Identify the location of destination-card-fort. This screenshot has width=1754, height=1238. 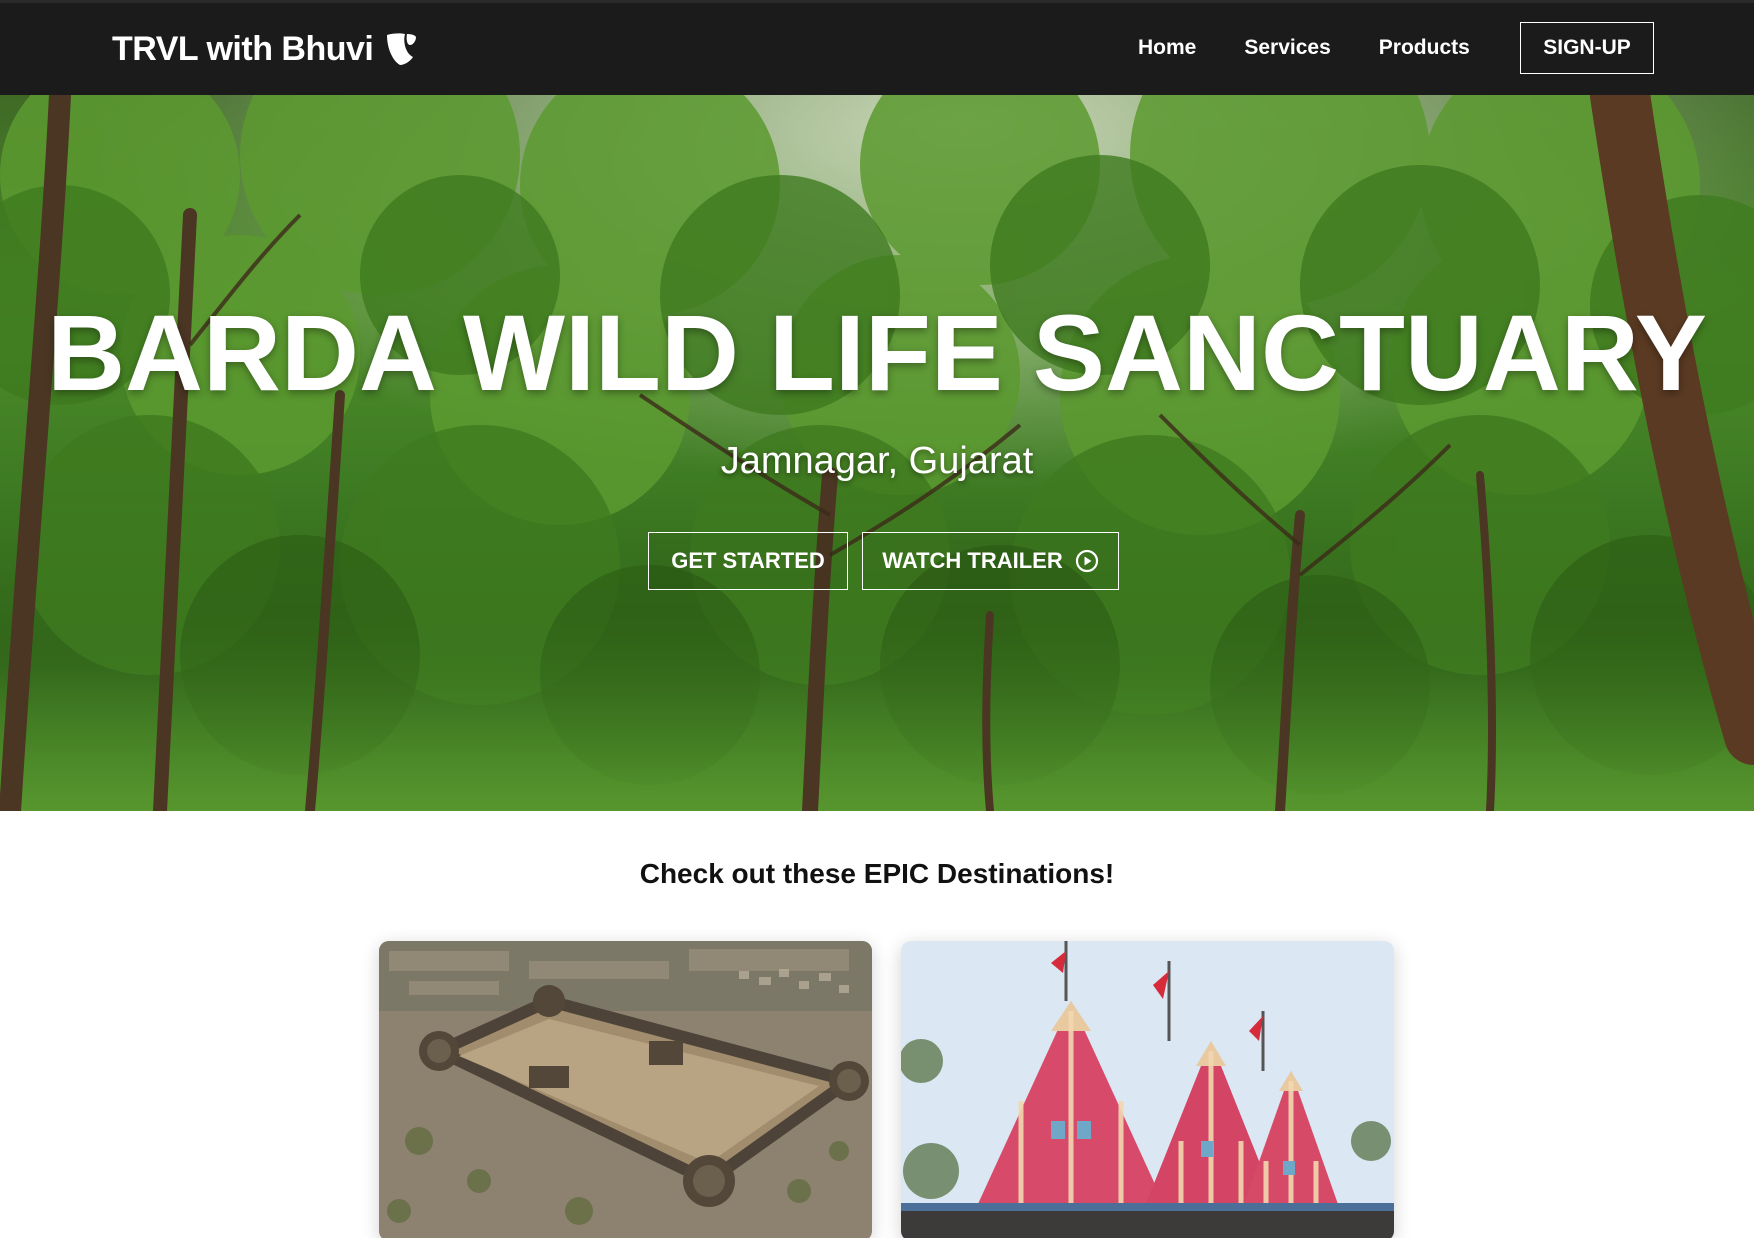
(625, 1089).